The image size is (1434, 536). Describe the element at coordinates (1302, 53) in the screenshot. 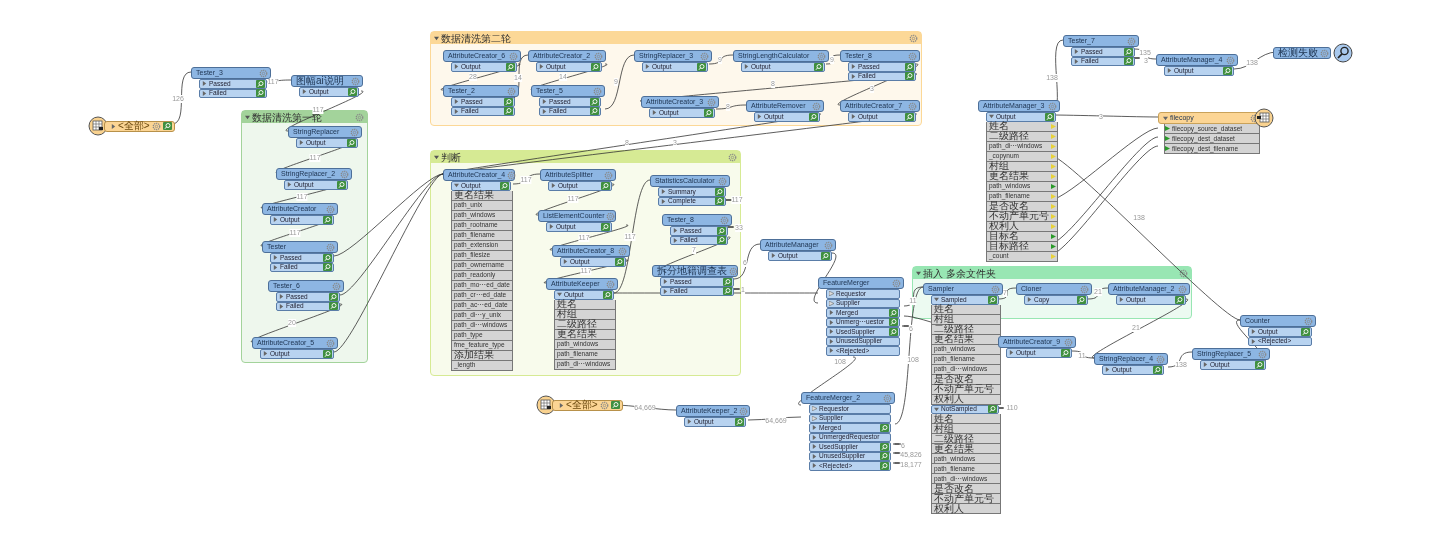

I see `transformer-header: 检测失败` at that location.